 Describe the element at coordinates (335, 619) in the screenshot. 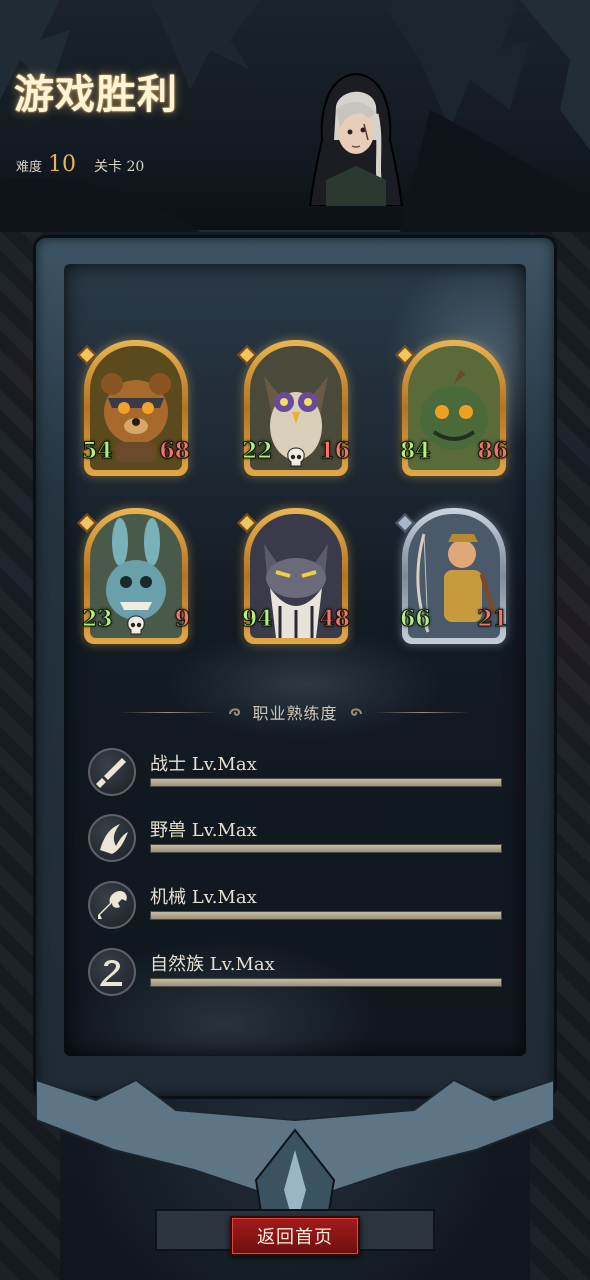

I see `card-health: 48` at that location.